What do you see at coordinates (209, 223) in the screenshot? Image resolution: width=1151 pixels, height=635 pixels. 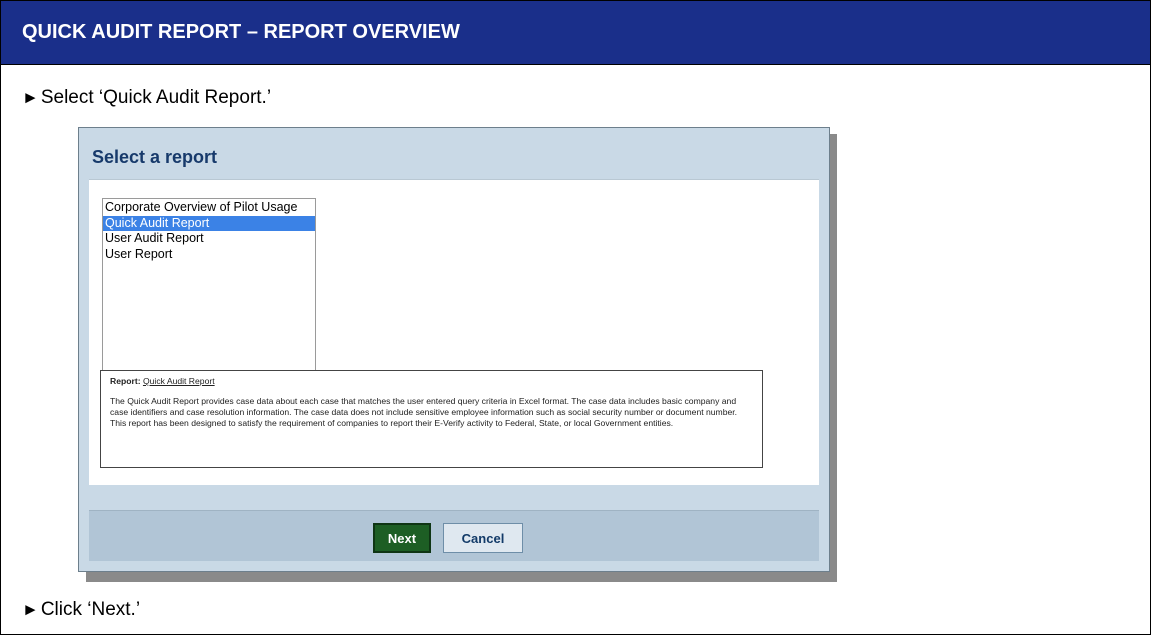 I see `list-item-quick-audit-report: Quick Audit Report` at bounding box center [209, 223].